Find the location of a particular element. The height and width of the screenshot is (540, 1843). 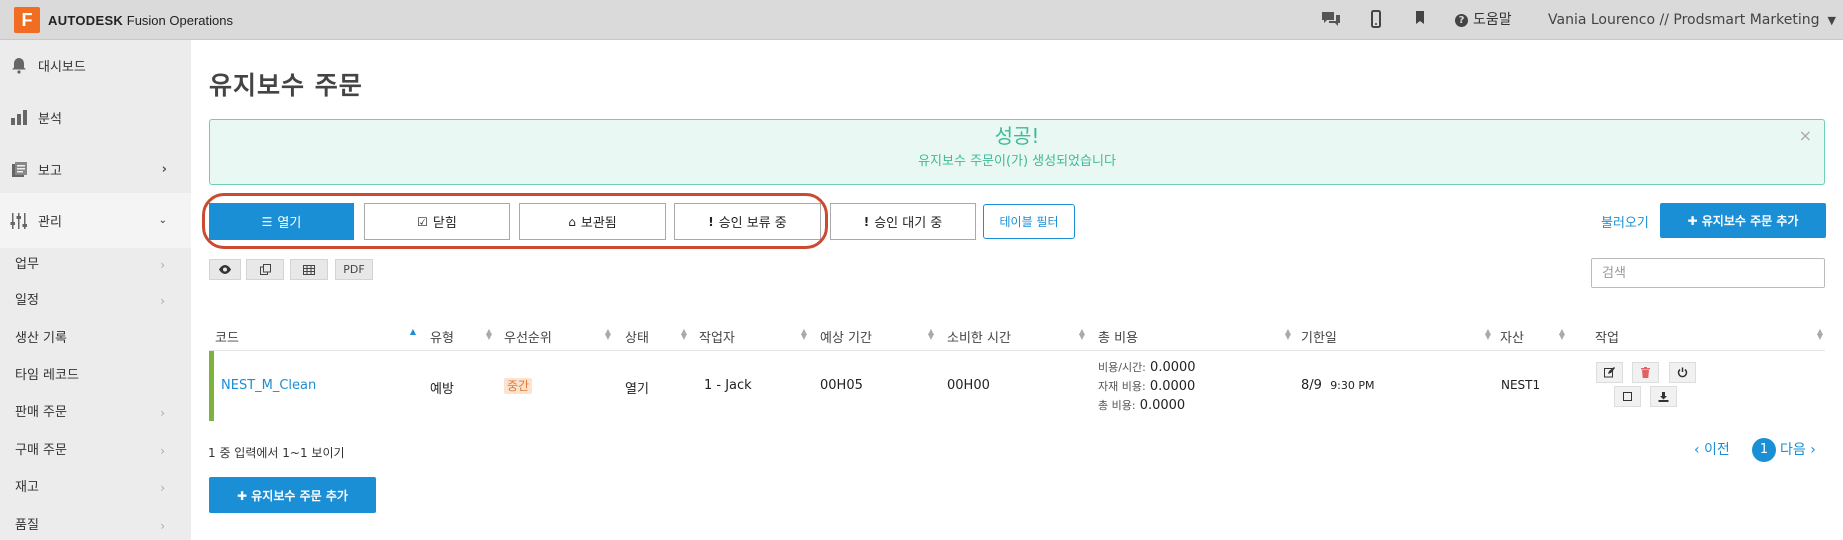

sidebar-subitem-schedule: 일정 › is located at coordinates (95, 301).